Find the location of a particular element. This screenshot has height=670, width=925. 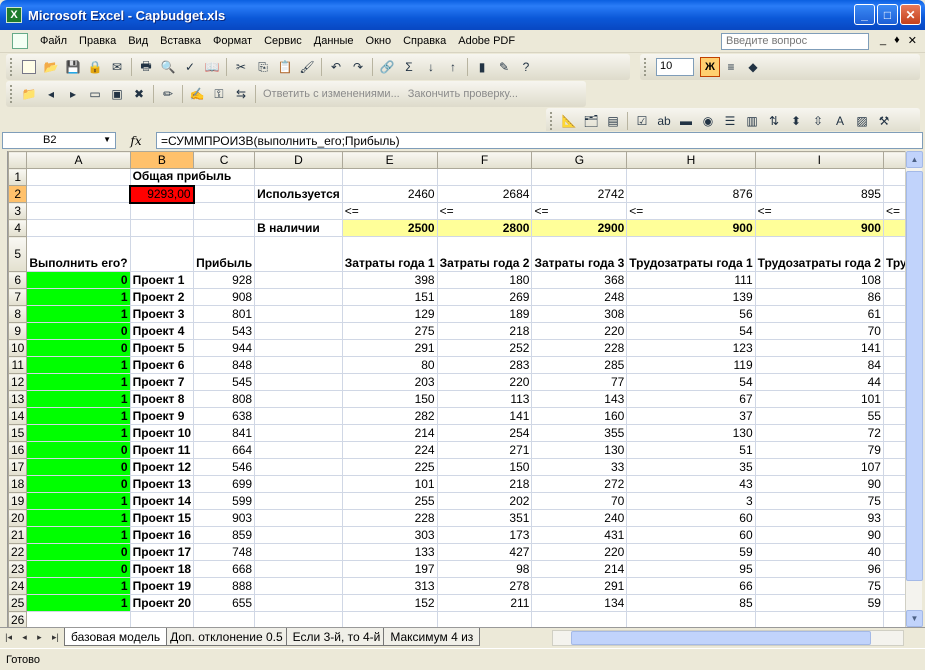

prev-comment-icon: ◂ is located at coordinates (51, 94).